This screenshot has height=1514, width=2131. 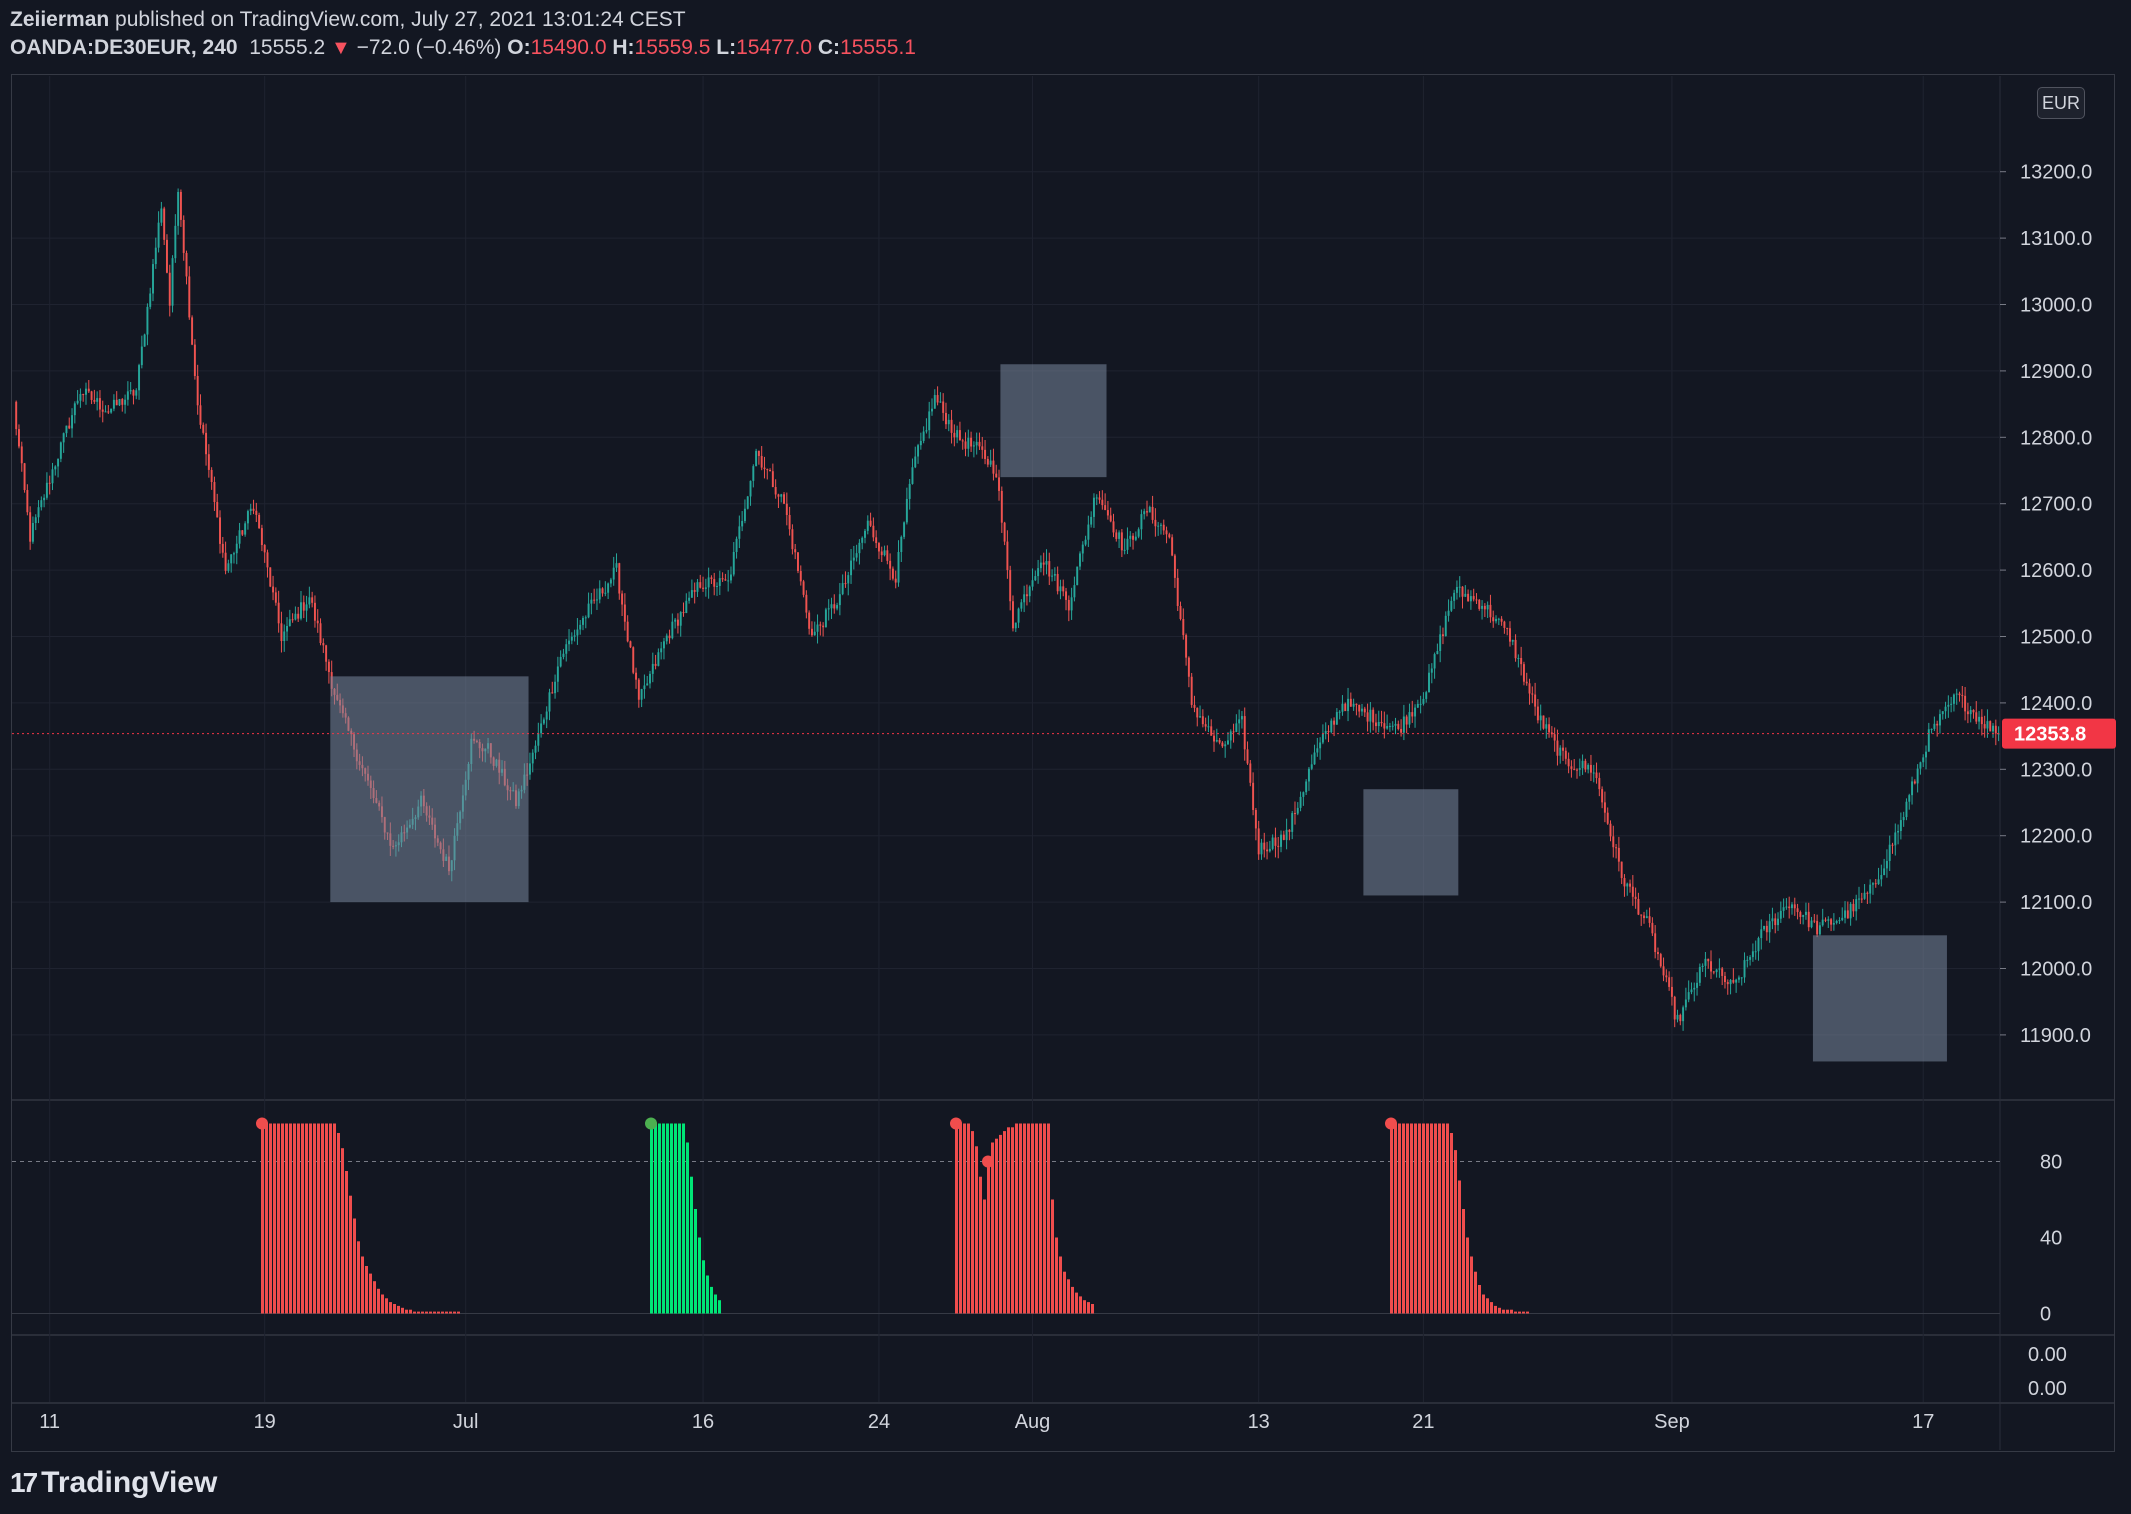 I want to click on tradingview-logo: 17 TradingView, so click(x=113, y=1483).